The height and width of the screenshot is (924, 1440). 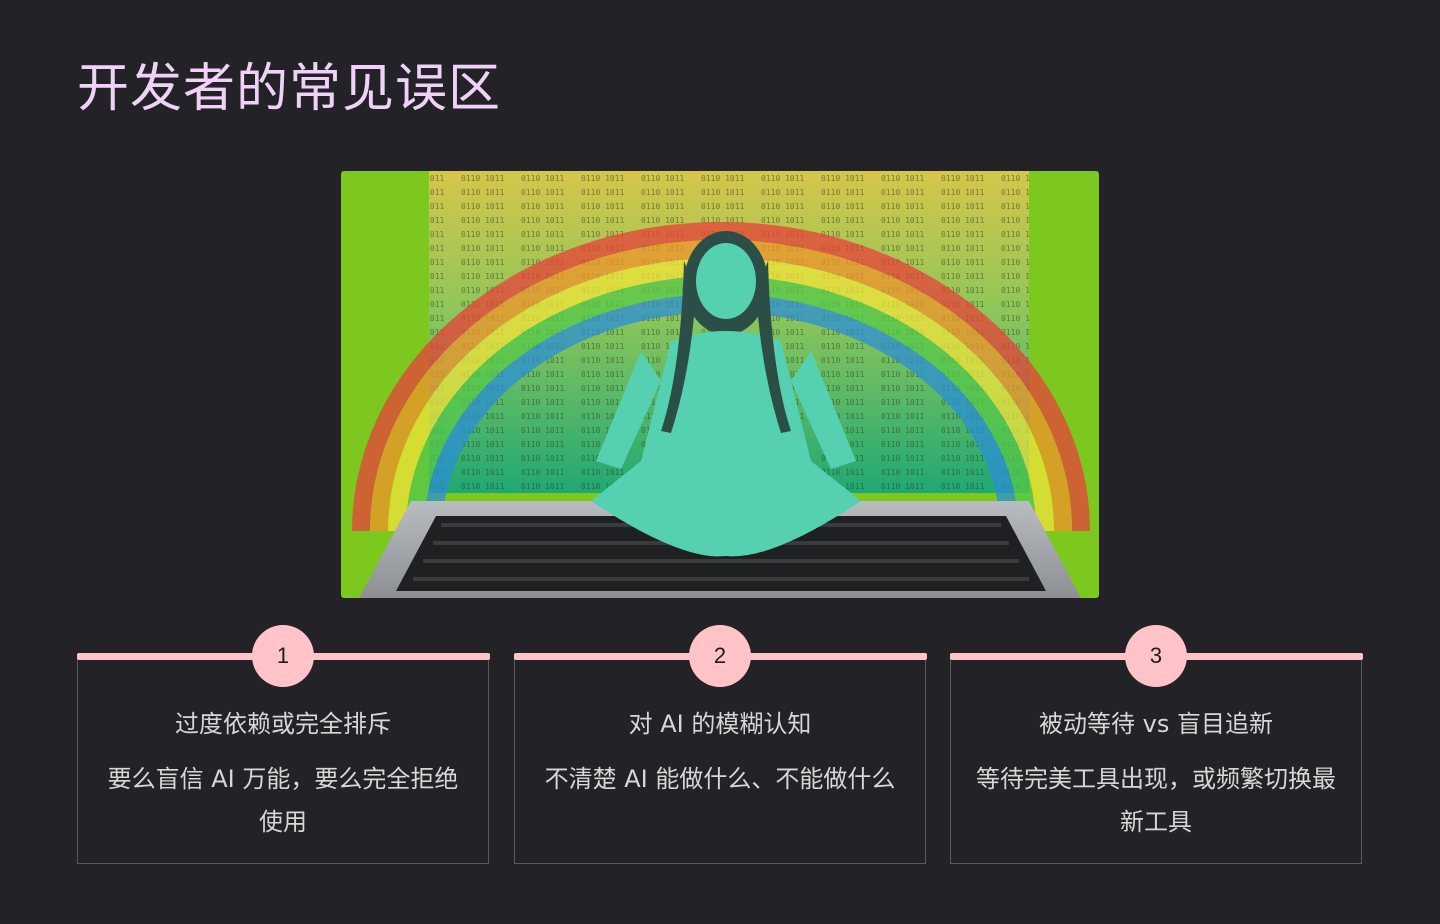 What do you see at coordinates (1156, 724) in the screenshot?
I see `card-heading: 被动等待 vs 盲目追新` at bounding box center [1156, 724].